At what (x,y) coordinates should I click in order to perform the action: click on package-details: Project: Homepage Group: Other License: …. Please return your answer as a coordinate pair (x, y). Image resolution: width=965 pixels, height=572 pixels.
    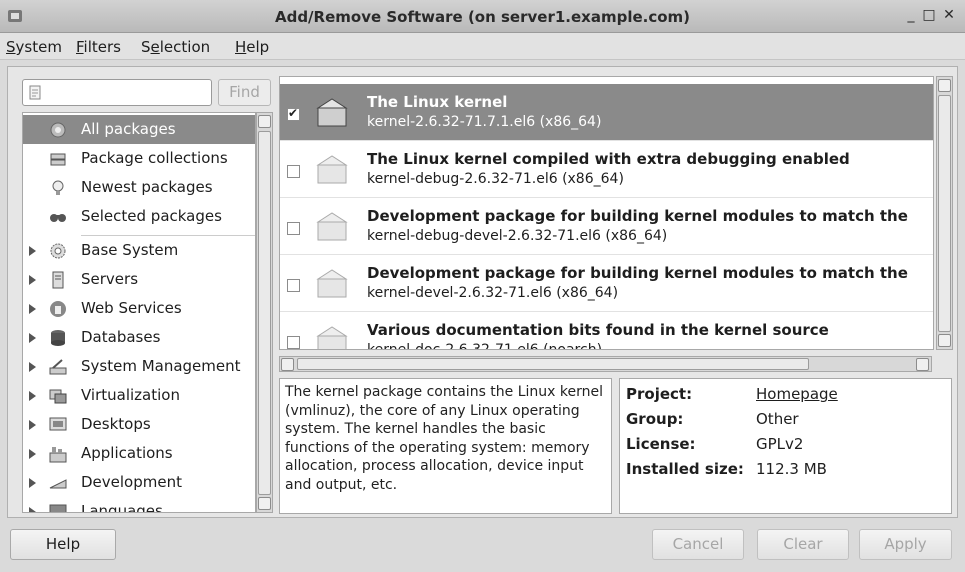
    Looking at the image, I should click on (785, 446).